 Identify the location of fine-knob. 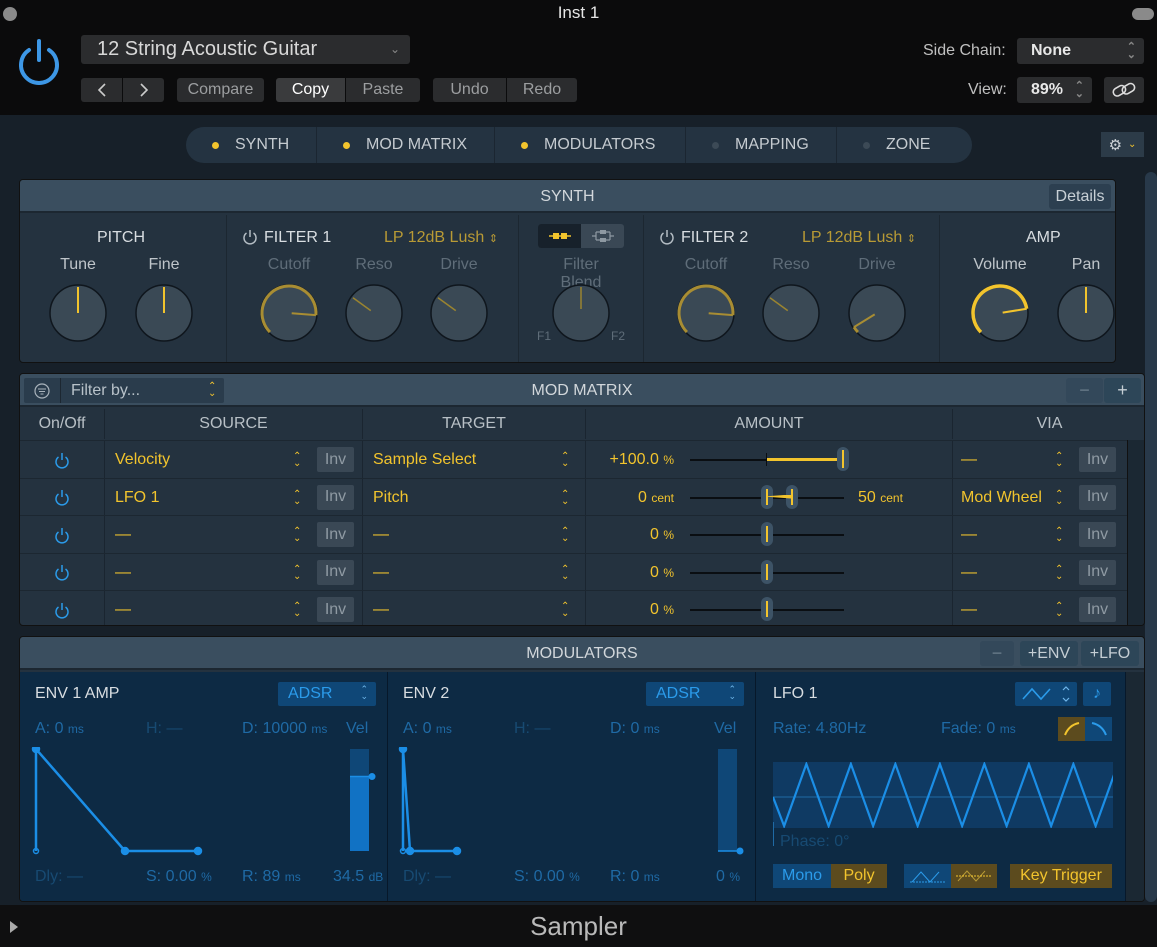
(164, 313).